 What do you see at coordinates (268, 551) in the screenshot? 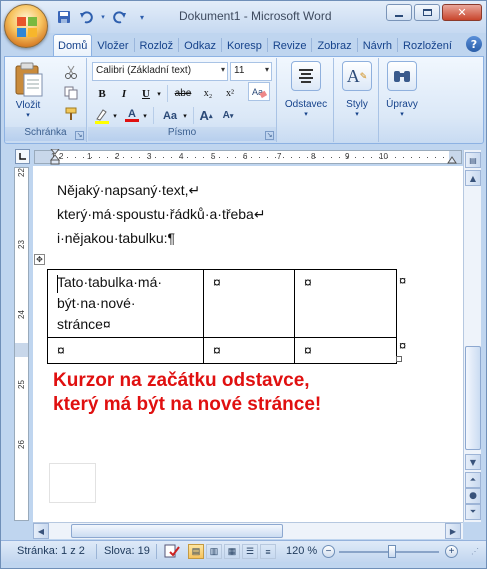
I see `draft-view-icon: ≡` at bounding box center [268, 551].